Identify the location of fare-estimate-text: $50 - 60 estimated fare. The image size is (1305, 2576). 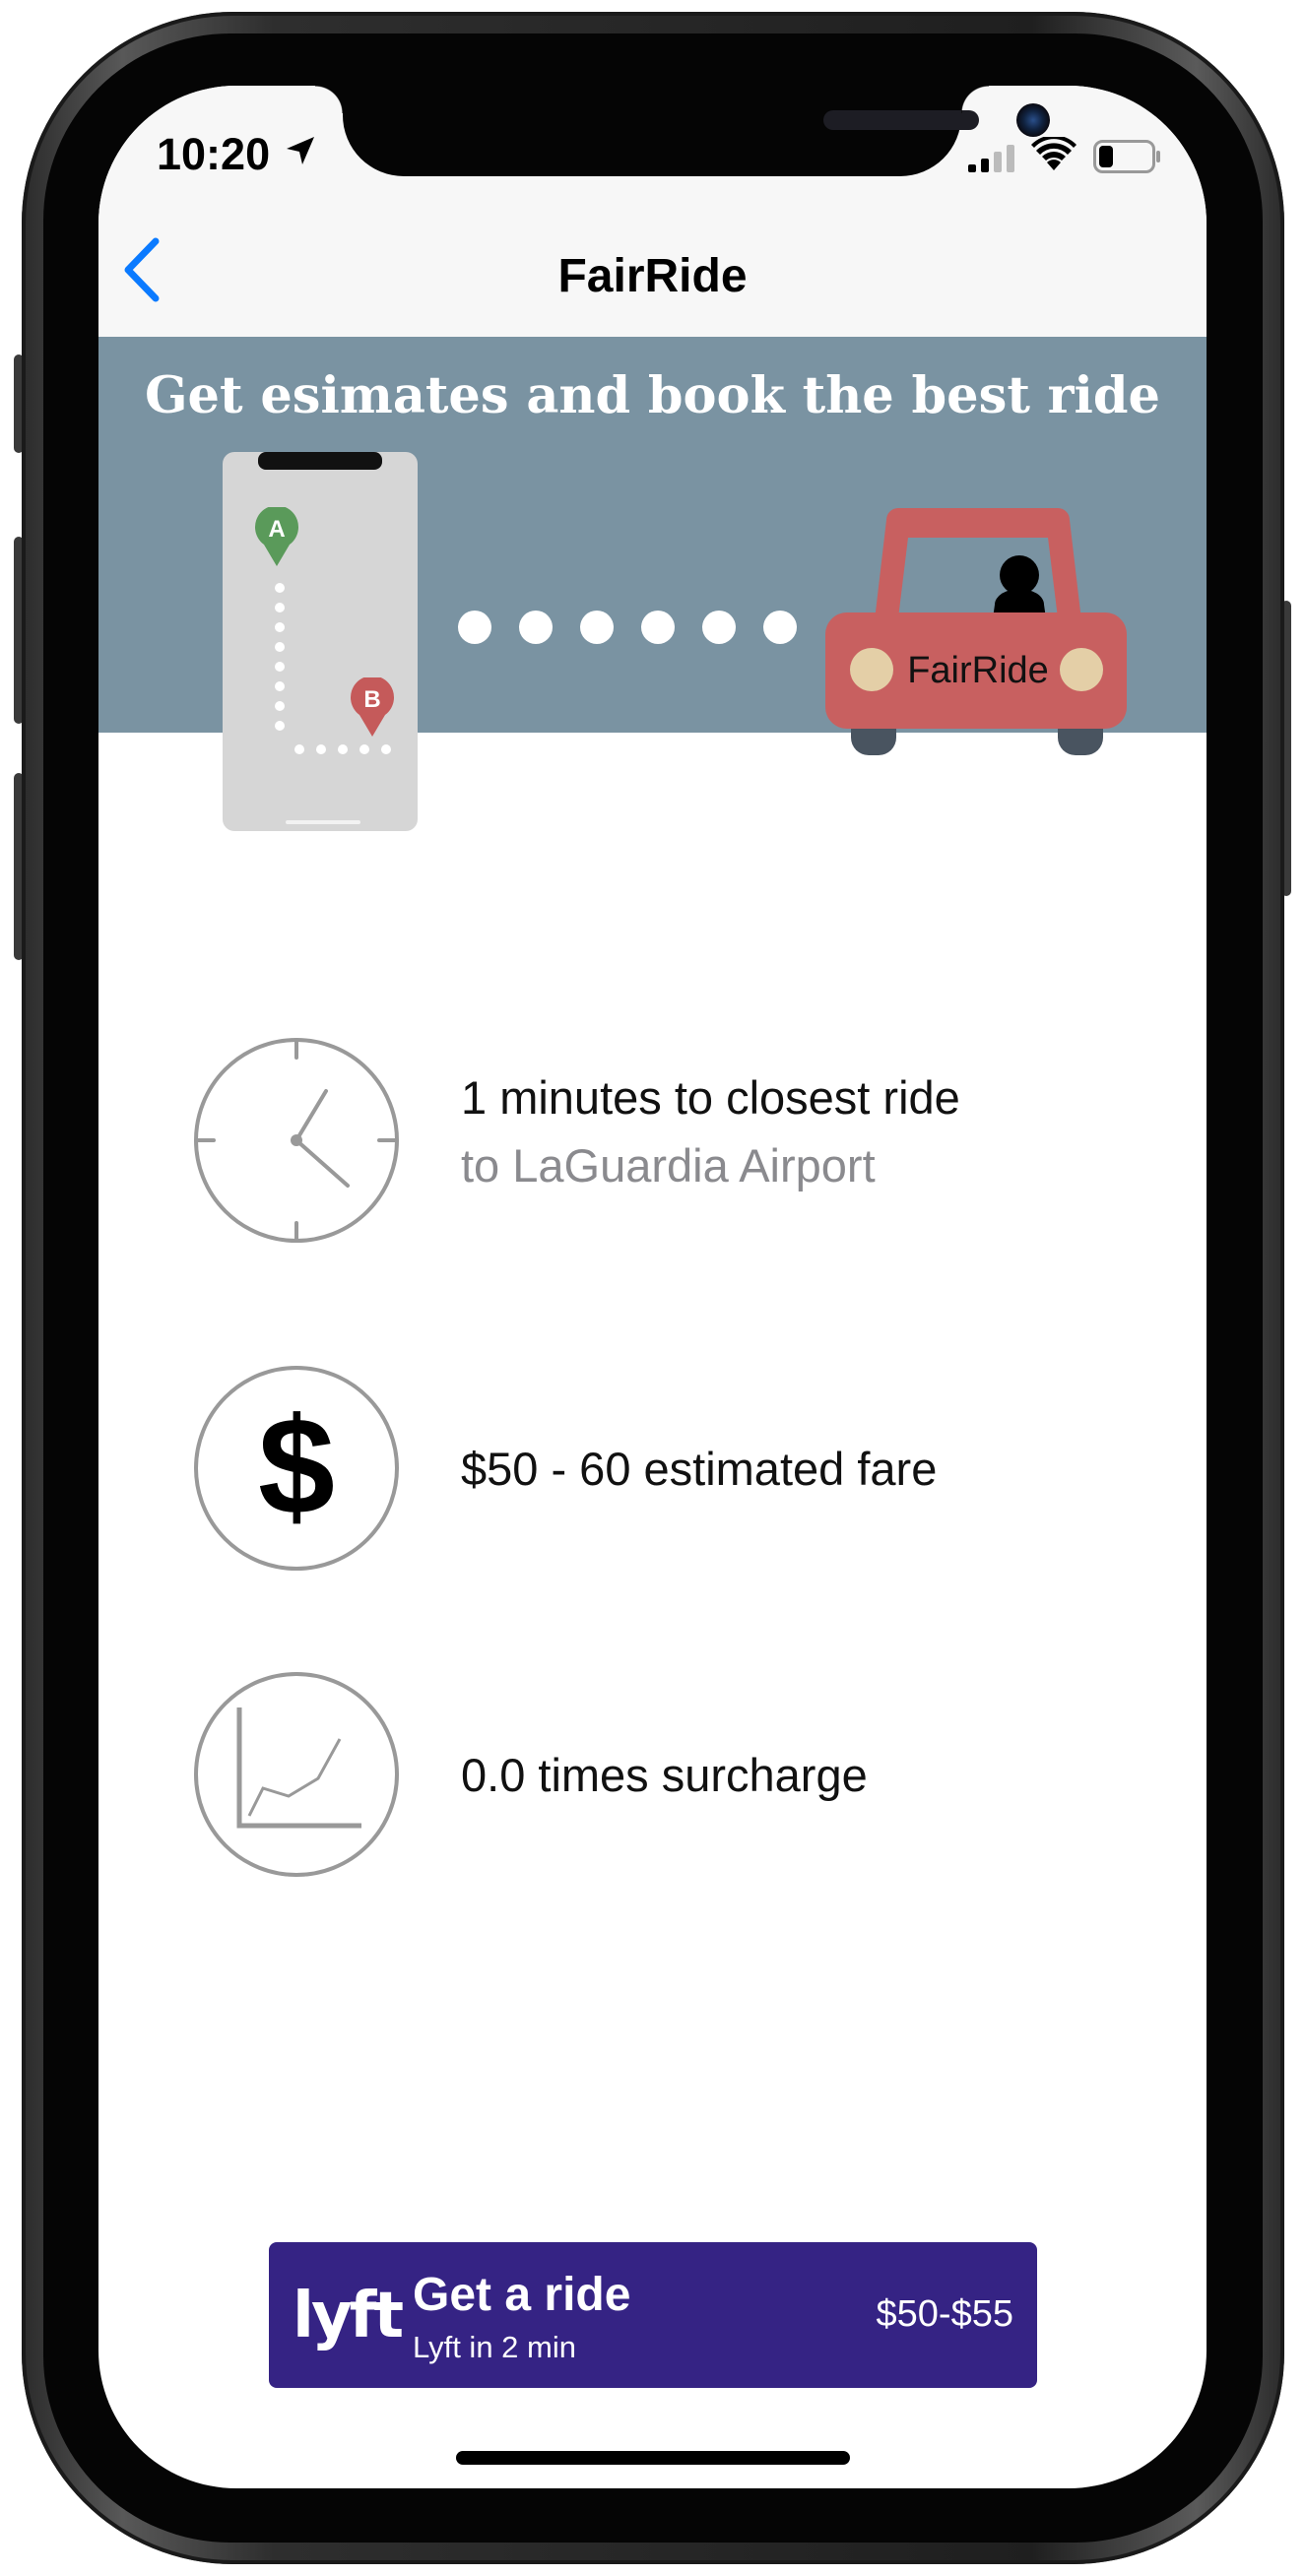
(699, 1469).